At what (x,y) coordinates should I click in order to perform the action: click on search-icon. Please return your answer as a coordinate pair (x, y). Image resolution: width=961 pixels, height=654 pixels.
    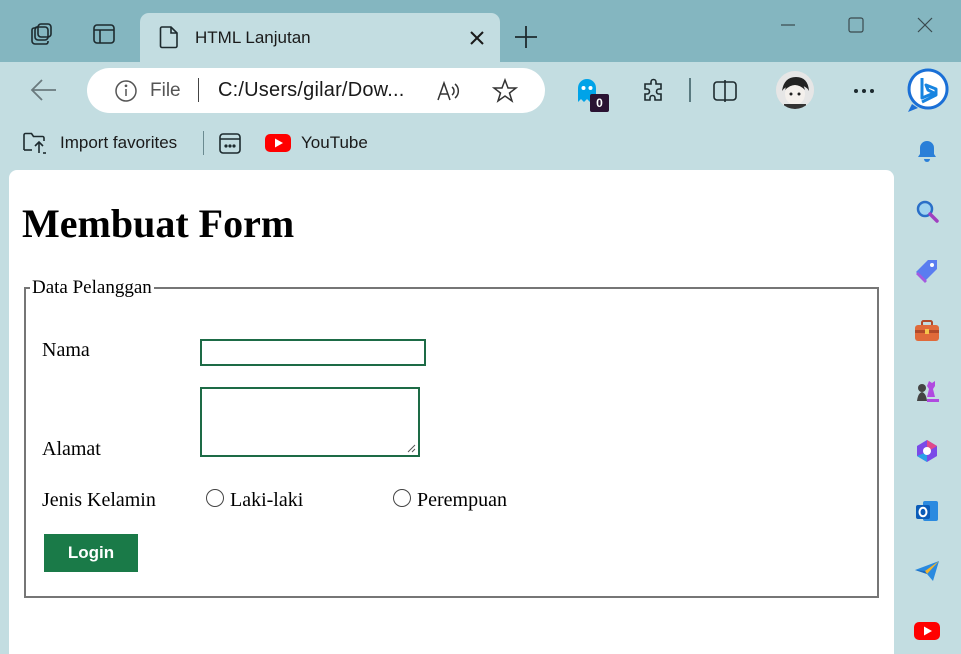
    Looking at the image, I should click on (927, 211).